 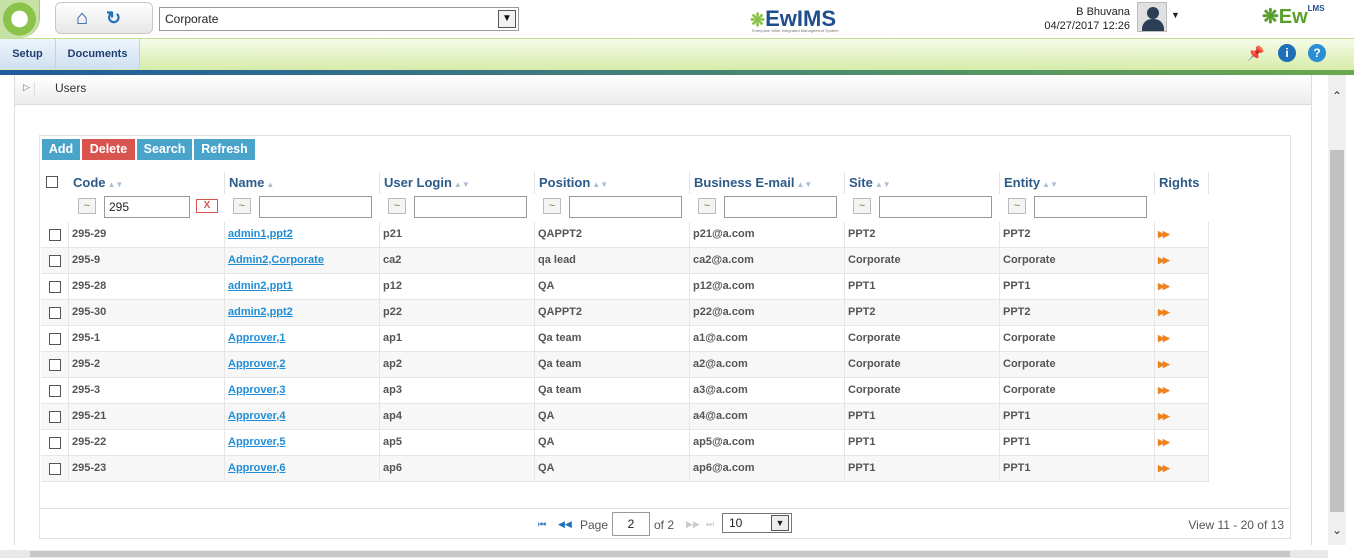 What do you see at coordinates (457, 235) in the screenshot?
I see `cell-login: p21` at bounding box center [457, 235].